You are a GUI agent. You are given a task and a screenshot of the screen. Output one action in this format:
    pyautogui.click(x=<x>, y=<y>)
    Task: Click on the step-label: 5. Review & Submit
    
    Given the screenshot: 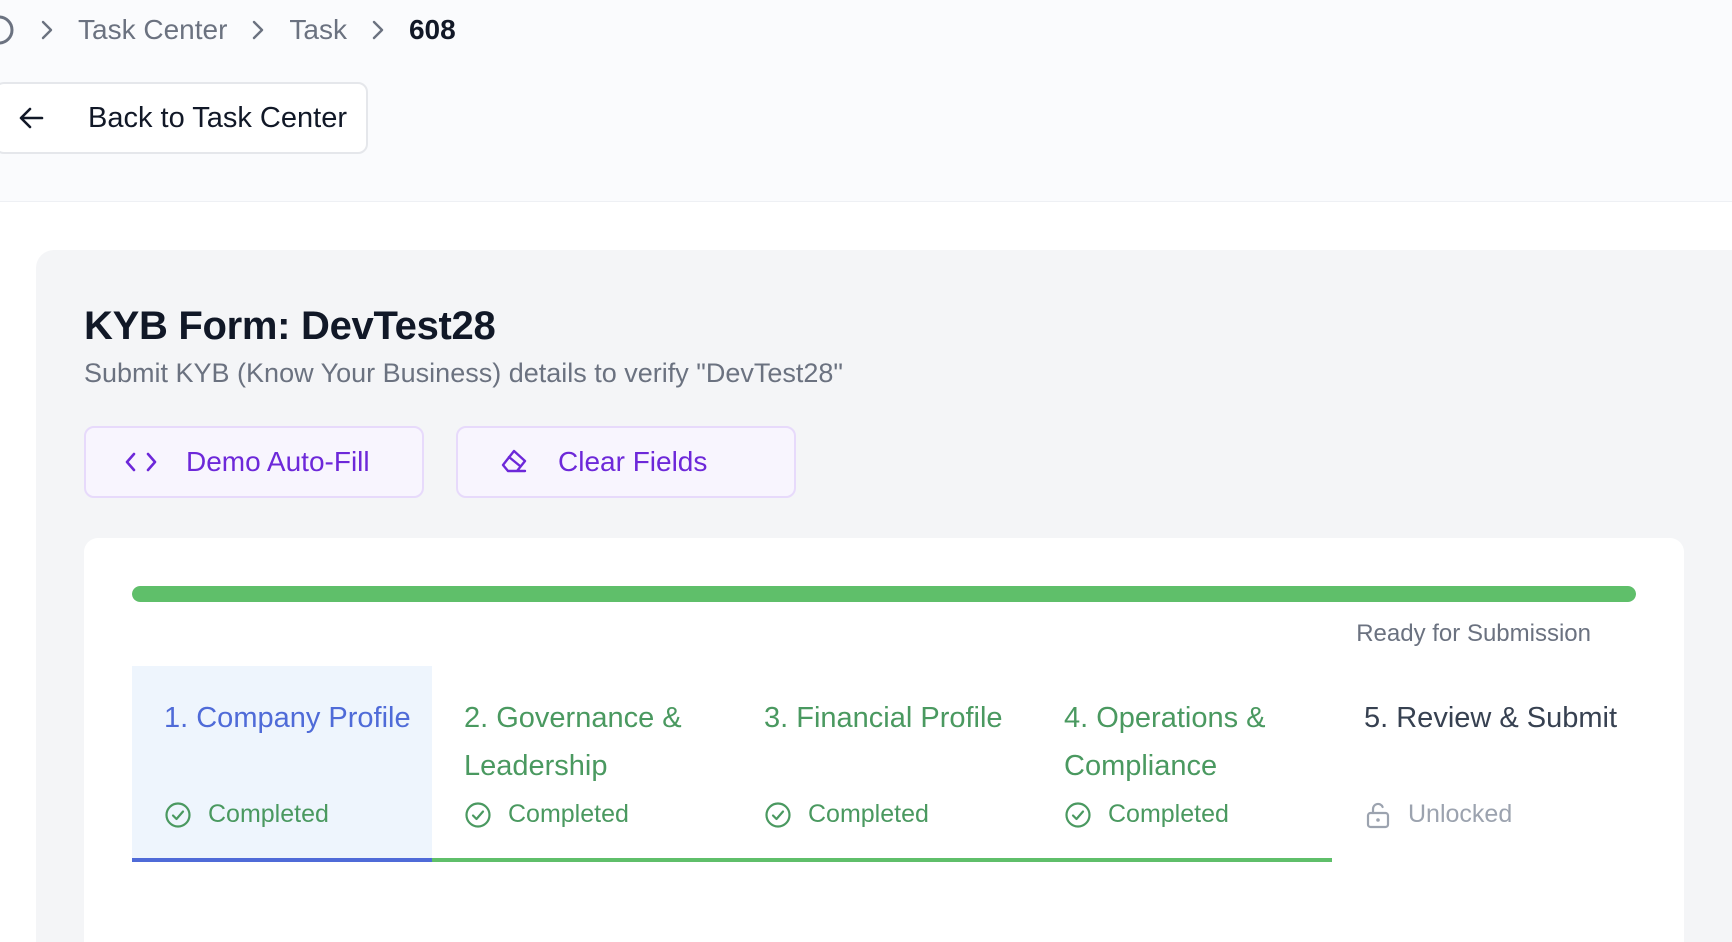 What is the action you would take?
    pyautogui.click(x=1491, y=718)
    